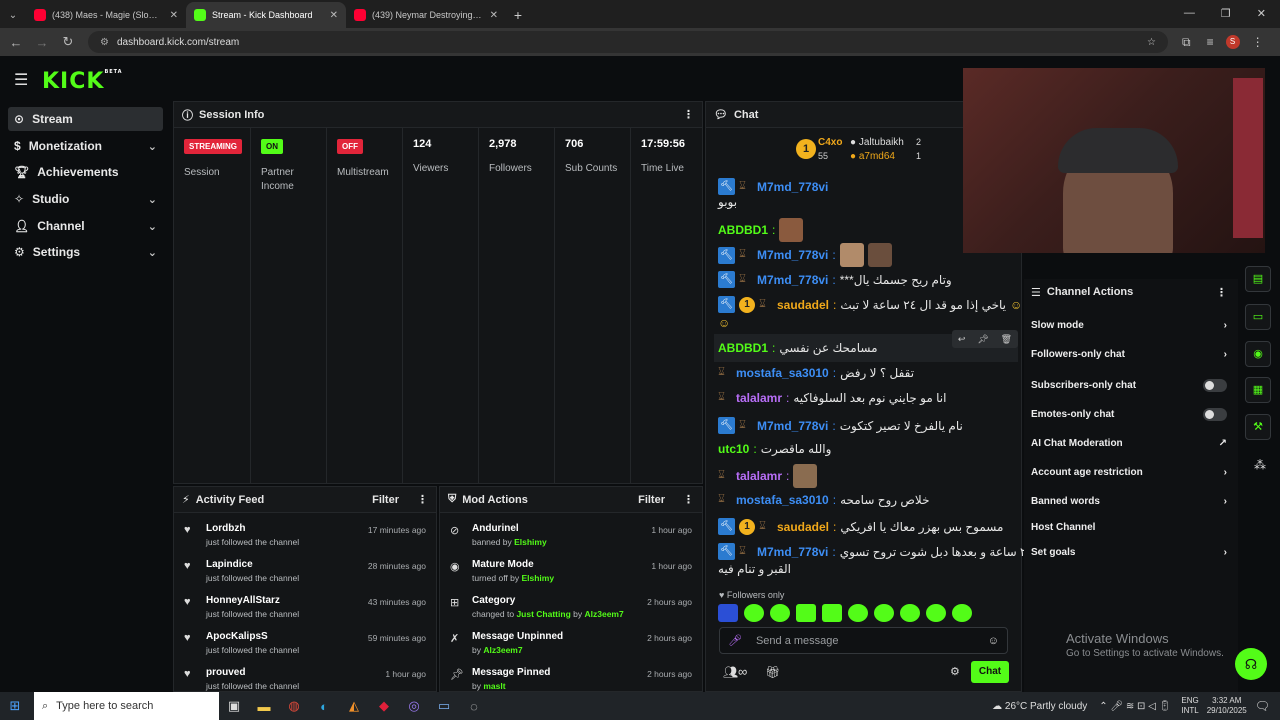 The height and width of the screenshot is (720, 1280). Describe the element at coordinates (106, 15) in the screenshot. I see `browser-tab-1: (438) Maes - Magie (Slowed - ✕` at that location.